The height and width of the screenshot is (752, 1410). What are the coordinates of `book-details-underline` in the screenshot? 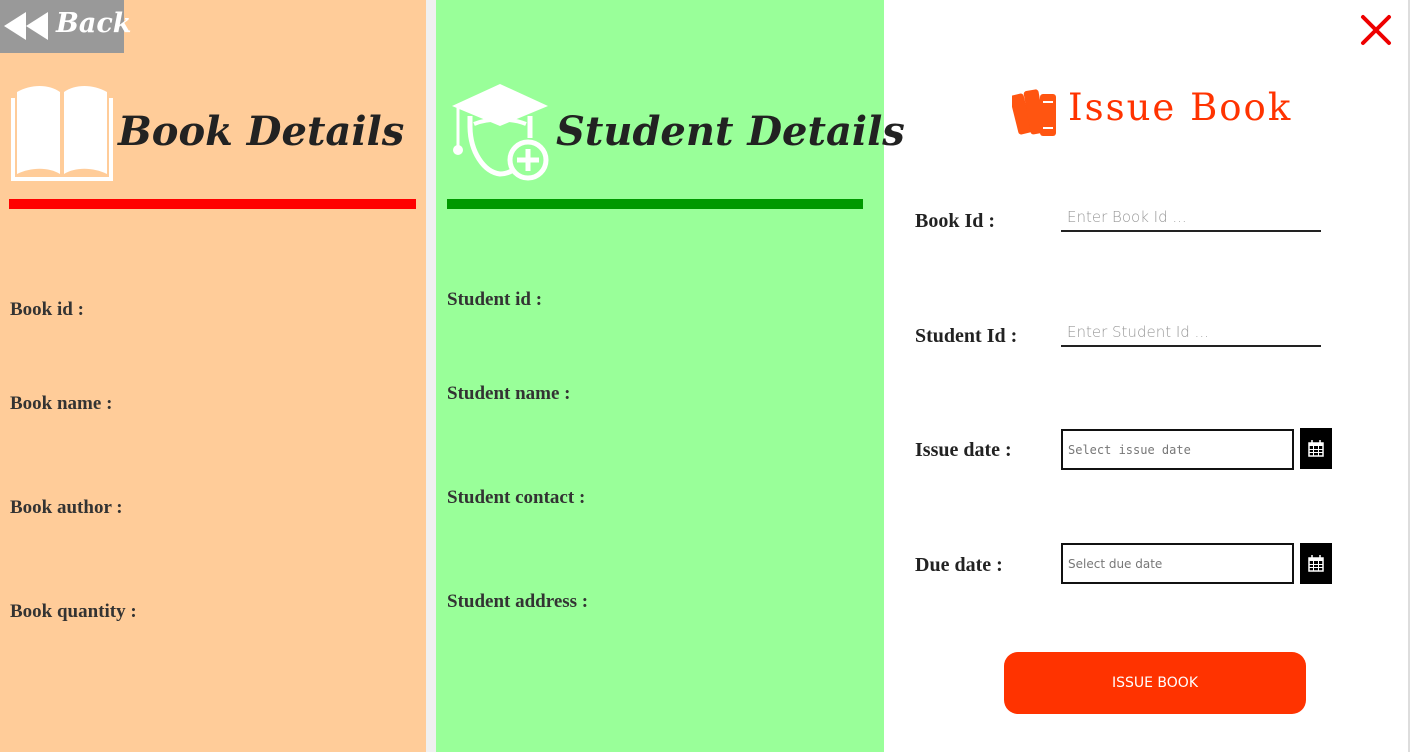 It's located at (212, 204).